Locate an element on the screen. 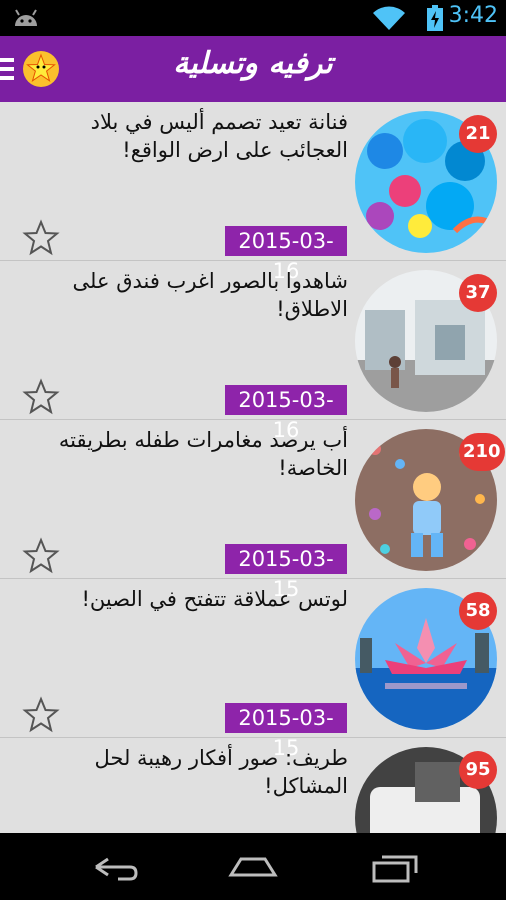 The height and width of the screenshot is (900, 506). navigation-bar is located at coordinates (253, 866).